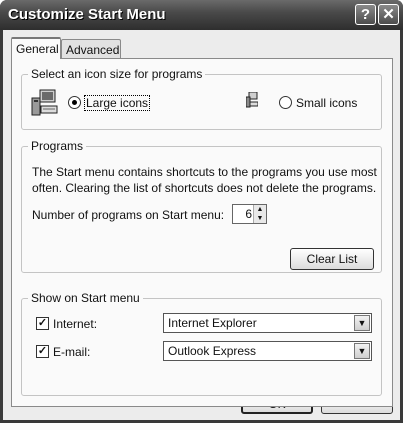 The height and width of the screenshot is (423, 403). Describe the element at coordinates (75, 324) in the screenshot. I see `internet-label: Internet:` at that location.